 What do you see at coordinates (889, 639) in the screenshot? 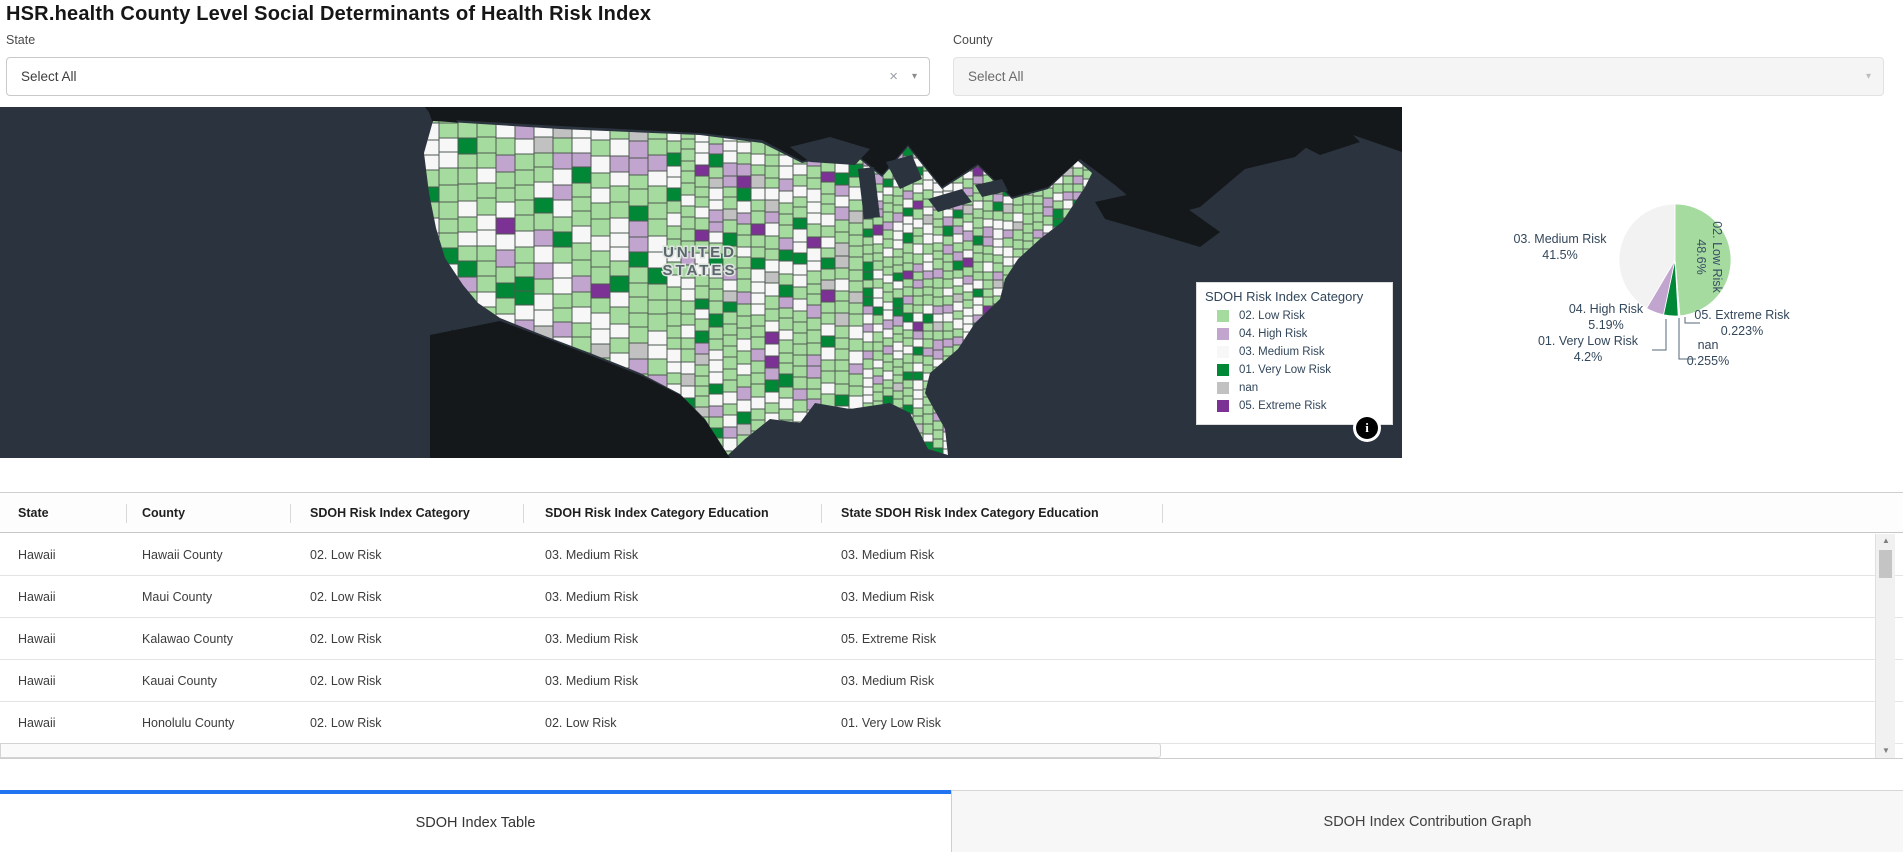
I see `table-cell: 05. Extreme Risk` at bounding box center [889, 639].